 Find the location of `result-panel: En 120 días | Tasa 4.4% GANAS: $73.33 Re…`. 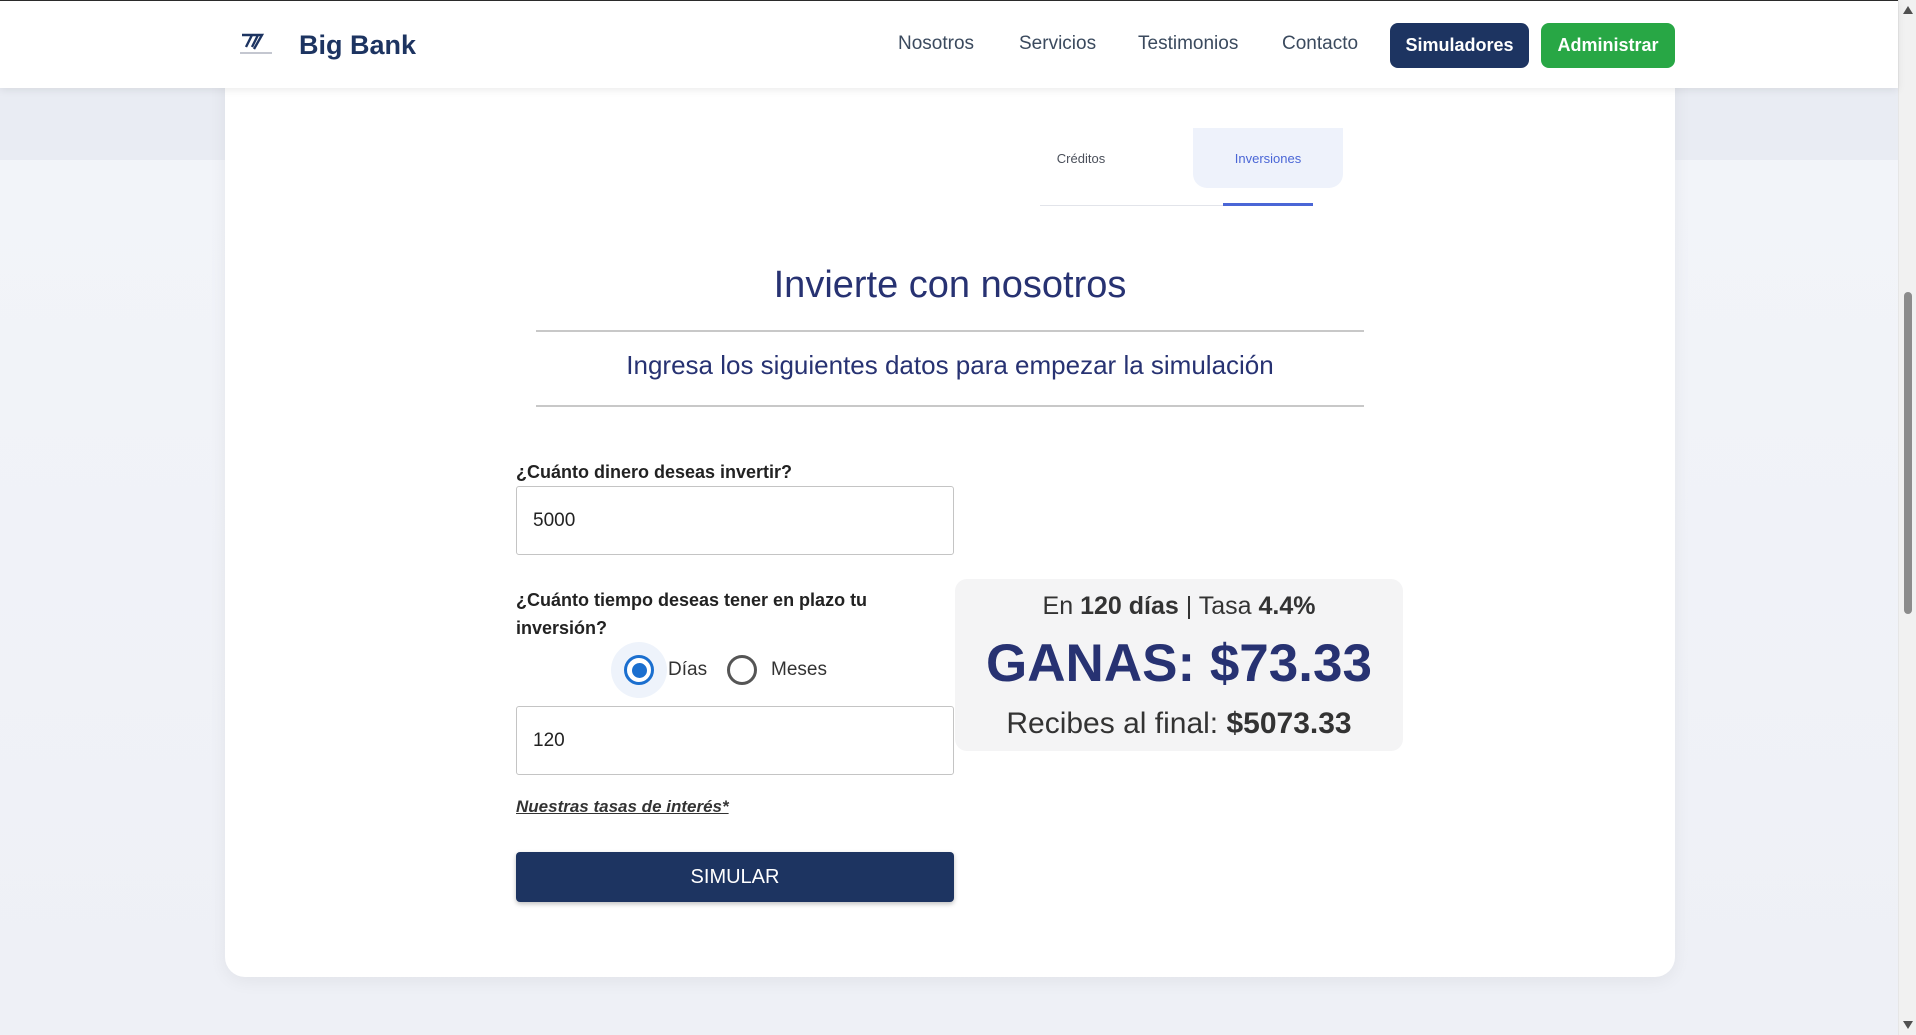

result-panel: En 120 días | Tasa 4.4% GANAS: $73.33 Re… is located at coordinates (1179, 665).